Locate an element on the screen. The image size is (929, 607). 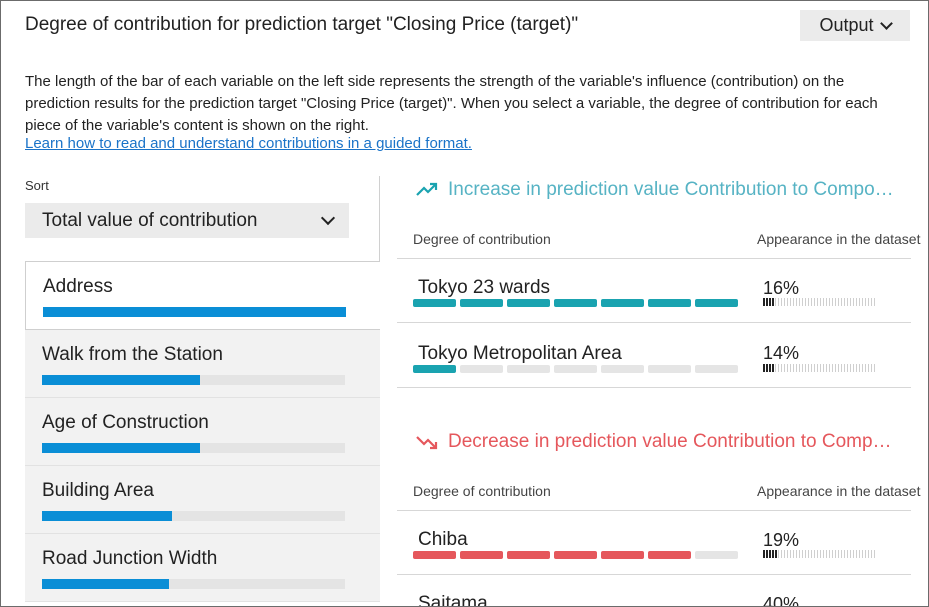
decrease-item-appearance is located at coordinates (819, 554).